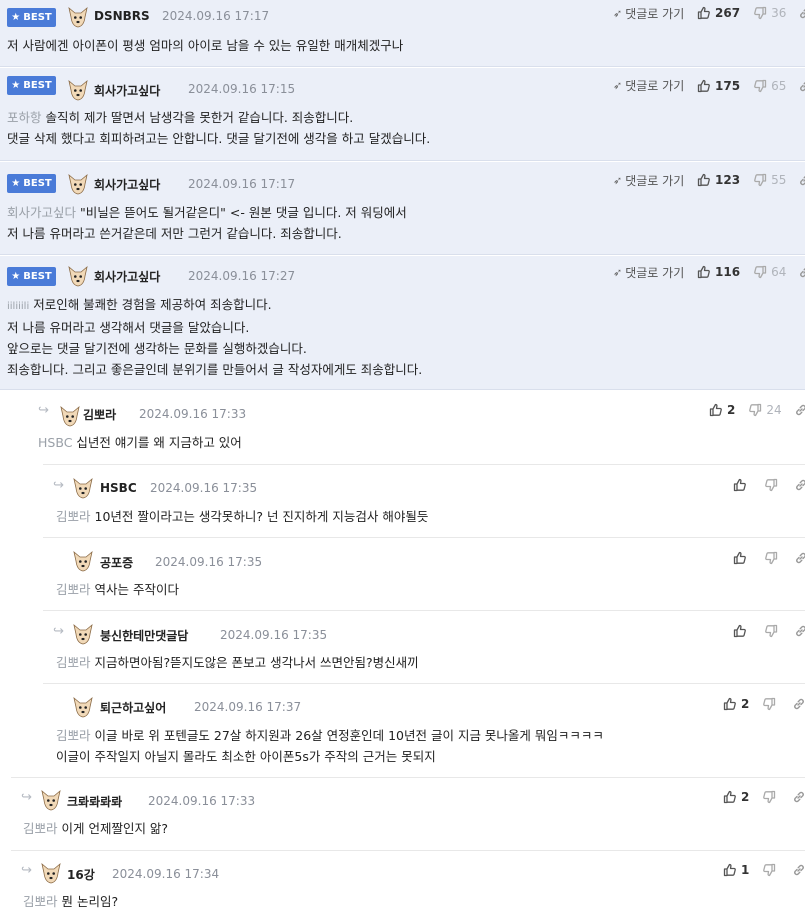 The height and width of the screenshot is (920, 805). What do you see at coordinates (122, 16) in the screenshot?
I see `comment-author: DSNBRS` at bounding box center [122, 16].